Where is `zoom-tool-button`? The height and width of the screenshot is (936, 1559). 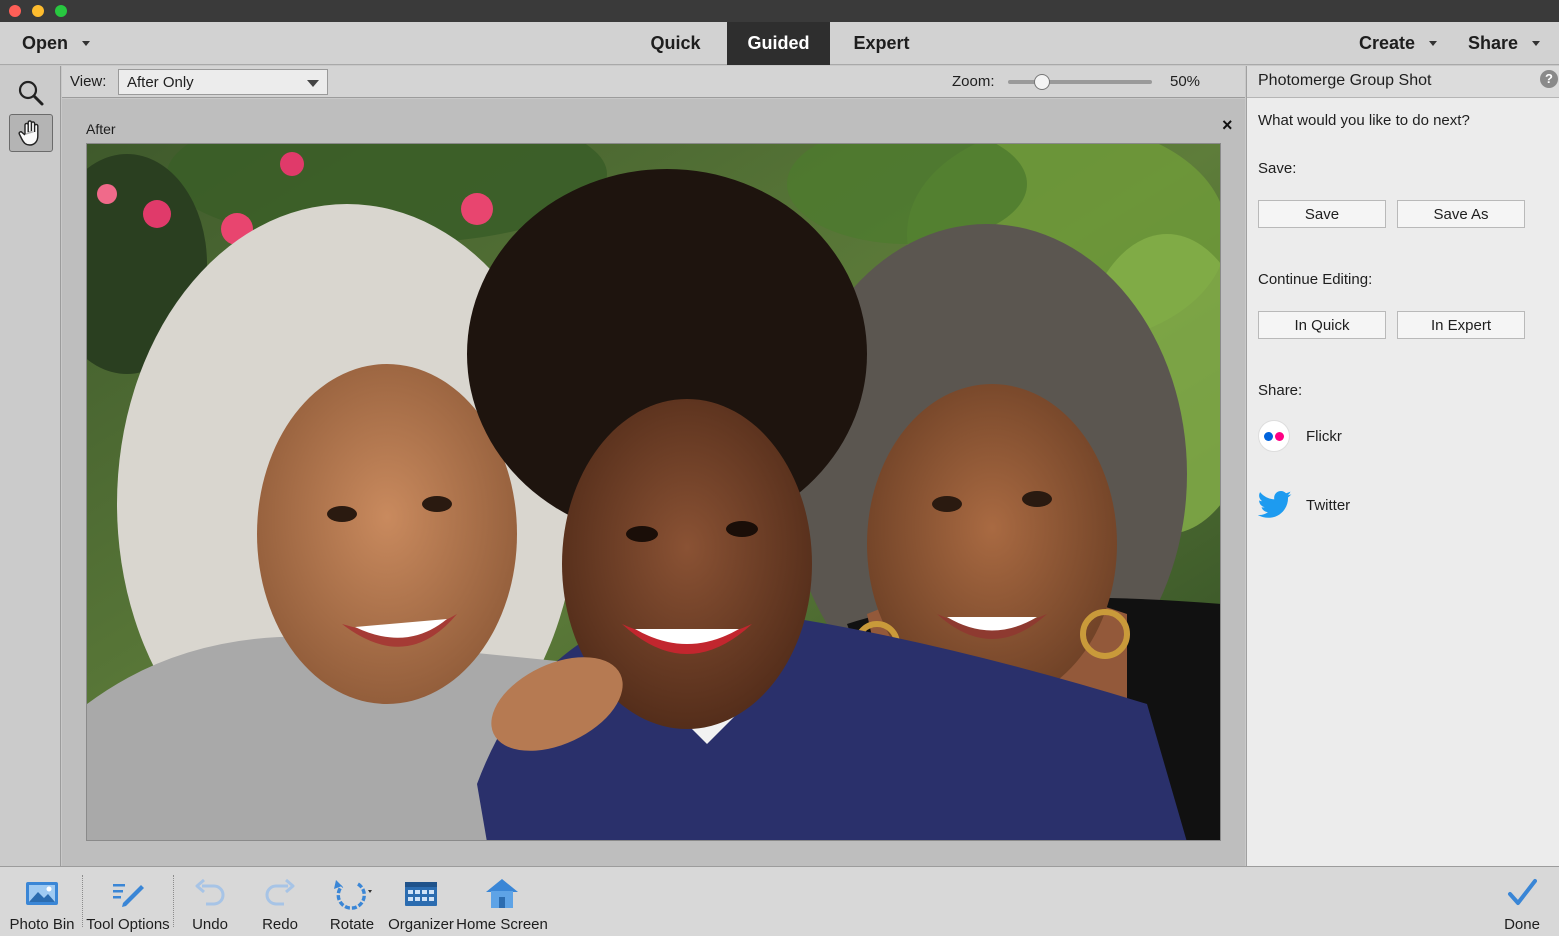
zoom-tool-button is located at coordinates (31, 93).